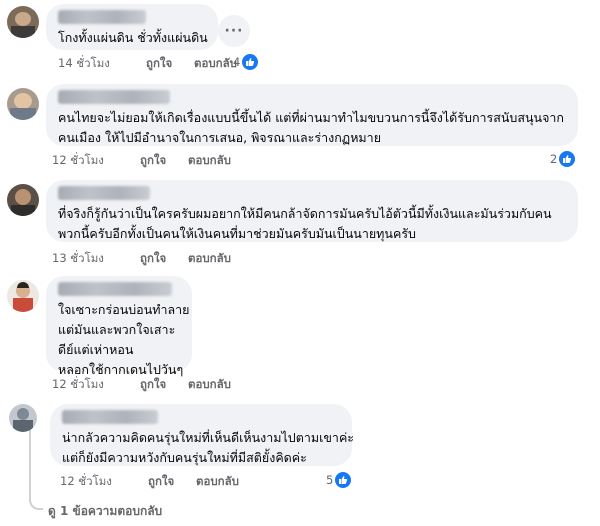  What do you see at coordinates (237, 62) in the screenshot?
I see `reaction-count: 4` at bounding box center [237, 62].